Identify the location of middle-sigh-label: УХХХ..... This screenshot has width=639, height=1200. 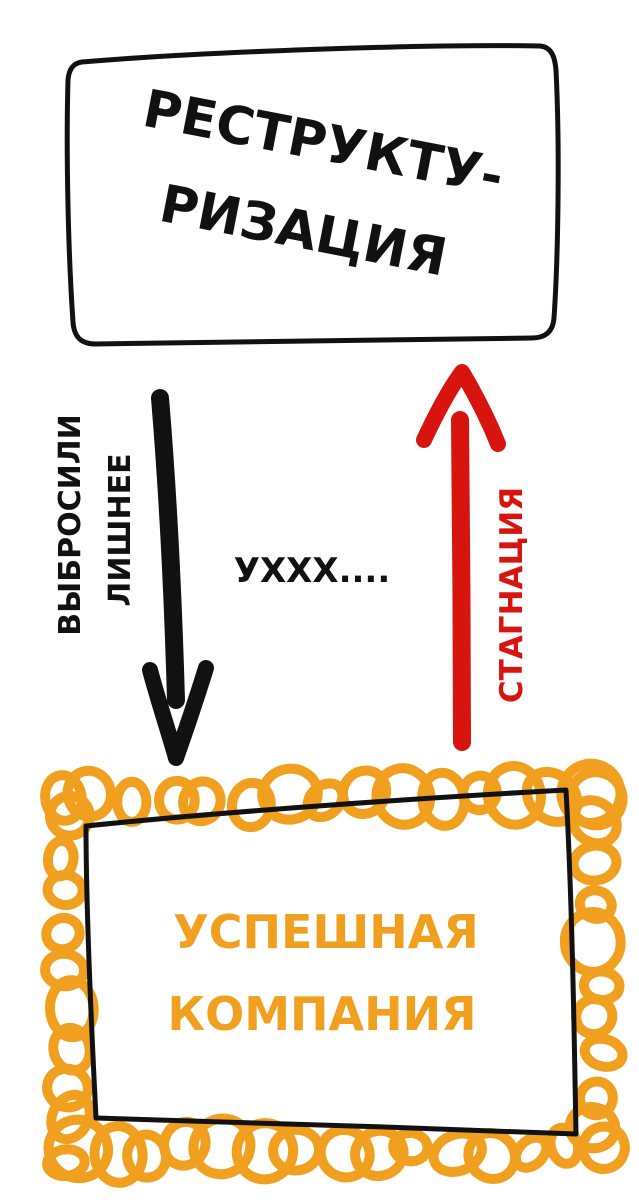
(312, 571).